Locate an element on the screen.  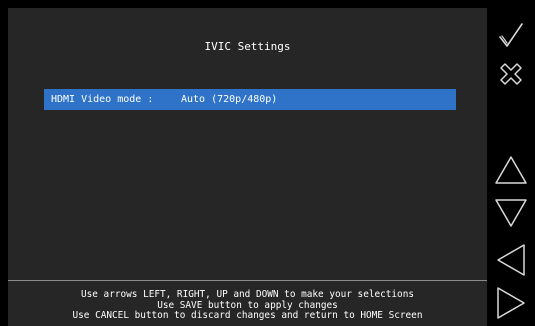
setting-label: HDMI Video mode : is located at coordinates (102, 99).